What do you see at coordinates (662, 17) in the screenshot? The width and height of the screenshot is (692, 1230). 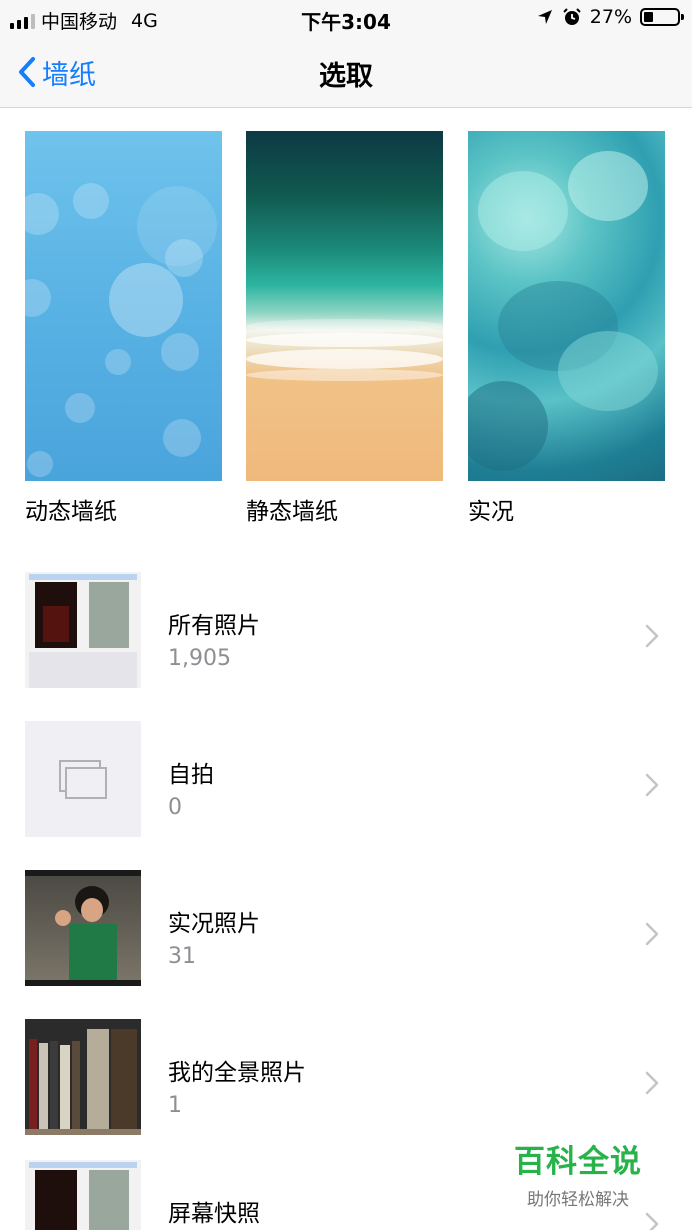 I see `battery-icon` at bounding box center [662, 17].